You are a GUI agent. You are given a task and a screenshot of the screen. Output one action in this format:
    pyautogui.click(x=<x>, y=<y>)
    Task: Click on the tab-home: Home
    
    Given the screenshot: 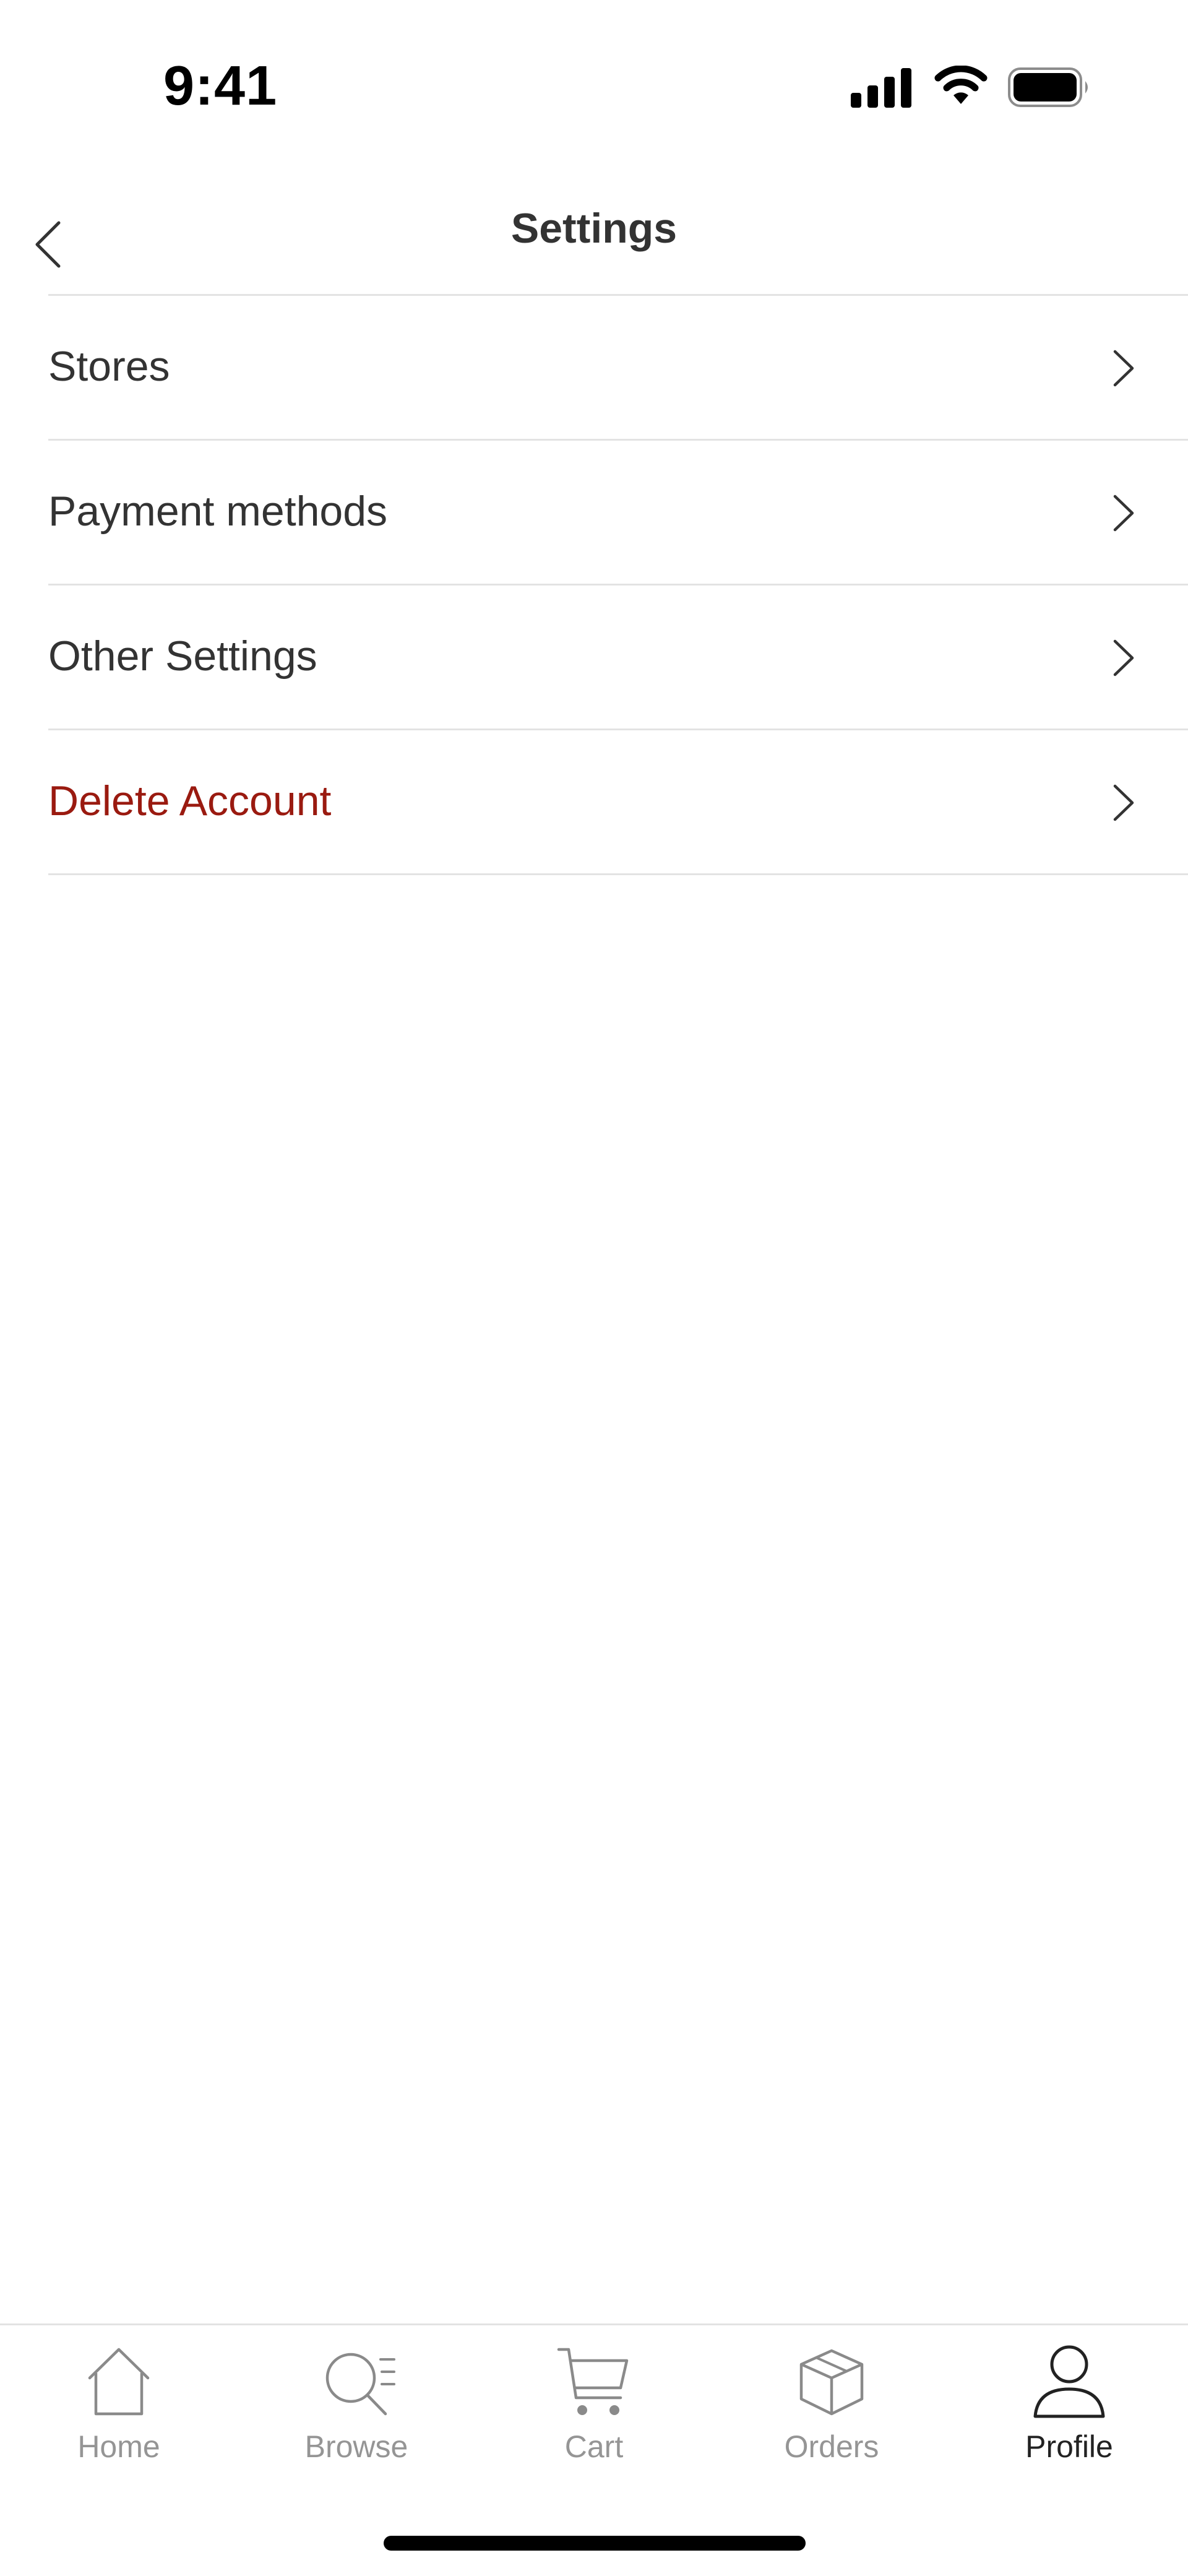 What is the action you would take?
    pyautogui.click(x=119, y=2413)
    